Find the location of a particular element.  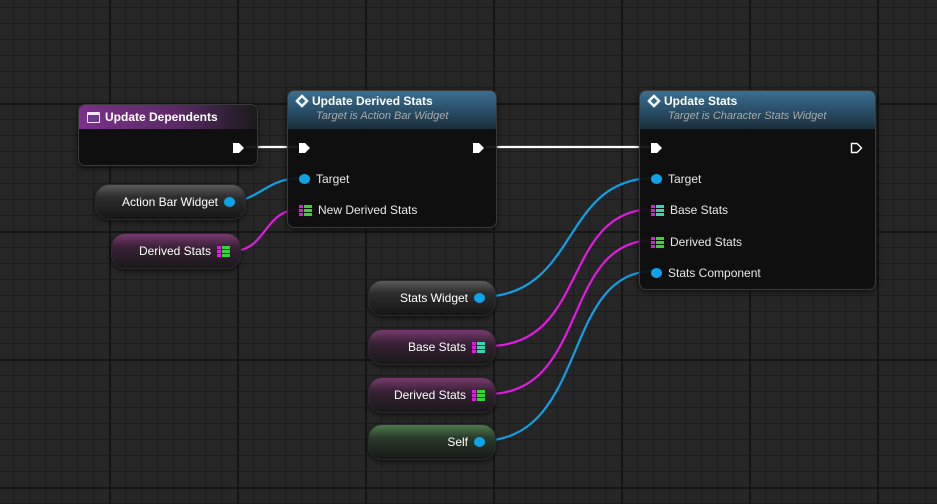

node-subtitle: Target is Action Bar Widget is located at coordinates (382, 116).